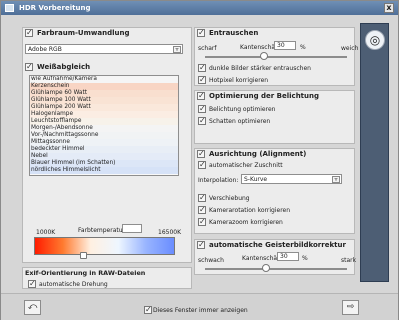  What do you see at coordinates (46, 232) in the screenshot?
I see `temp-min-label: 1000K` at bounding box center [46, 232].